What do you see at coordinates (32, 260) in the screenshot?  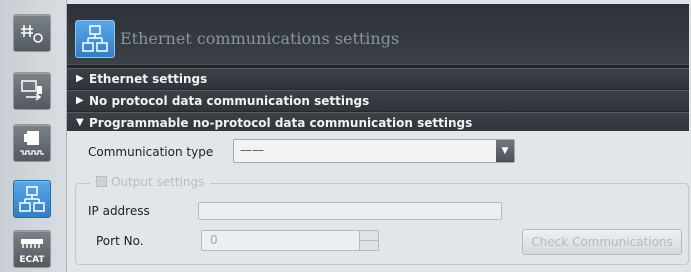 I see `ethercat-label: ECAT` at bounding box center [32, 260].